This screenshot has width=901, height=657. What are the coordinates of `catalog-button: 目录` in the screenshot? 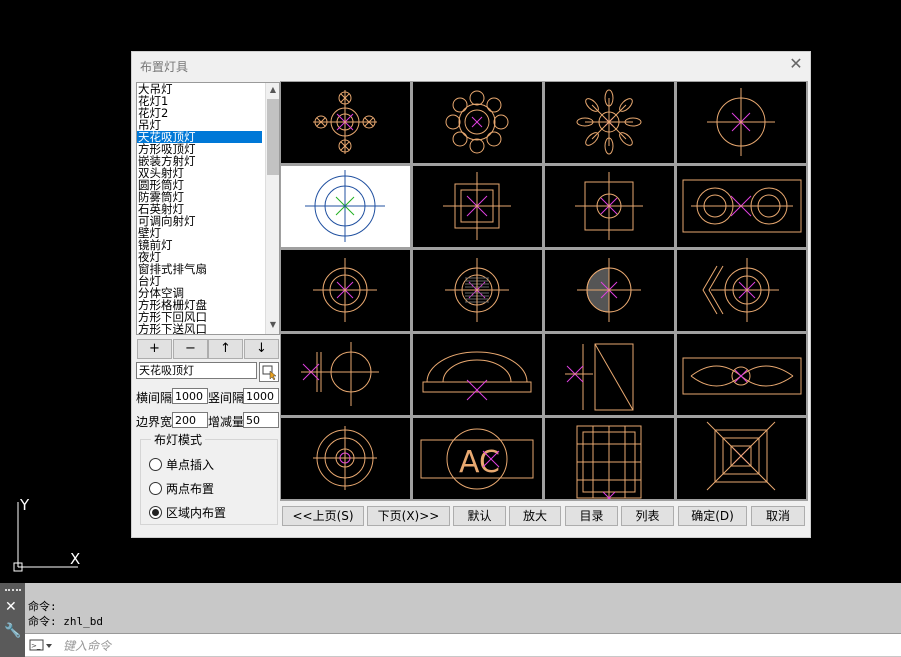 It's located at (591, 516).